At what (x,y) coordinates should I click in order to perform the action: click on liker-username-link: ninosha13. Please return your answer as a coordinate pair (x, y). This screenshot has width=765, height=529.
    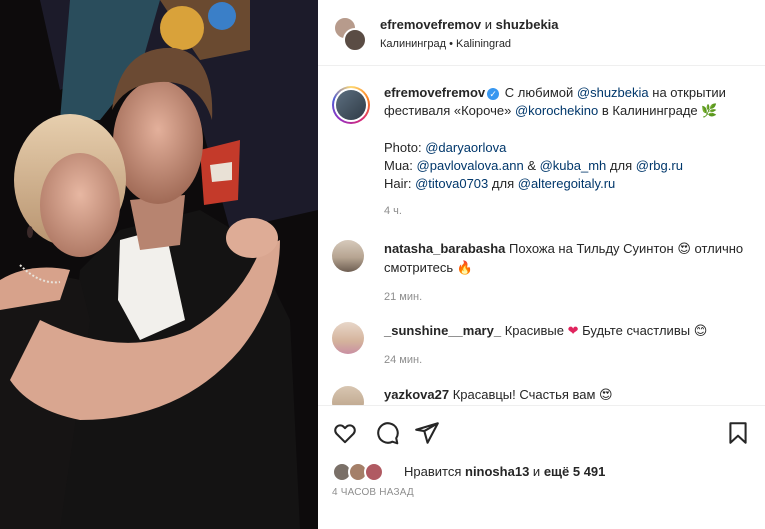
    Looking at the image, I should click on (497, 471).